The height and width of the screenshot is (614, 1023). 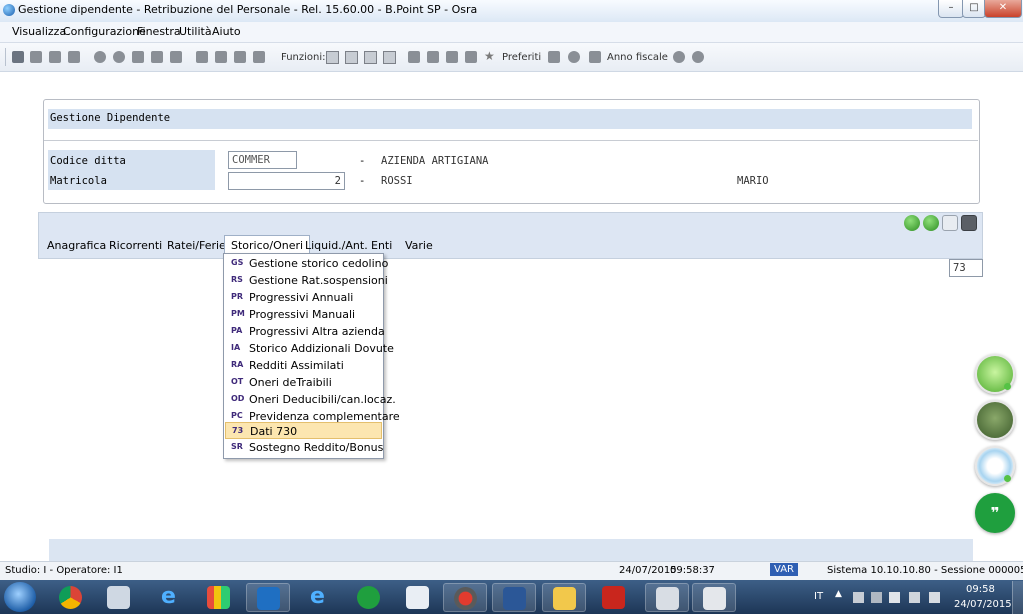 I want to click on dd-item-ia: IA Storico Addizionali Dovute, so click(x=309, y=349).